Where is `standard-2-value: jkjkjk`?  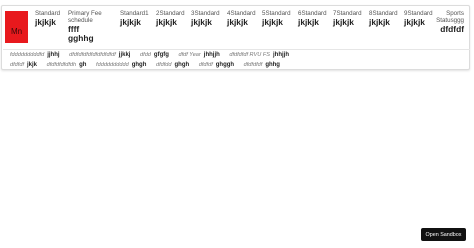
standard-2-value: jkjkjk is located at coordinates (166, 22).